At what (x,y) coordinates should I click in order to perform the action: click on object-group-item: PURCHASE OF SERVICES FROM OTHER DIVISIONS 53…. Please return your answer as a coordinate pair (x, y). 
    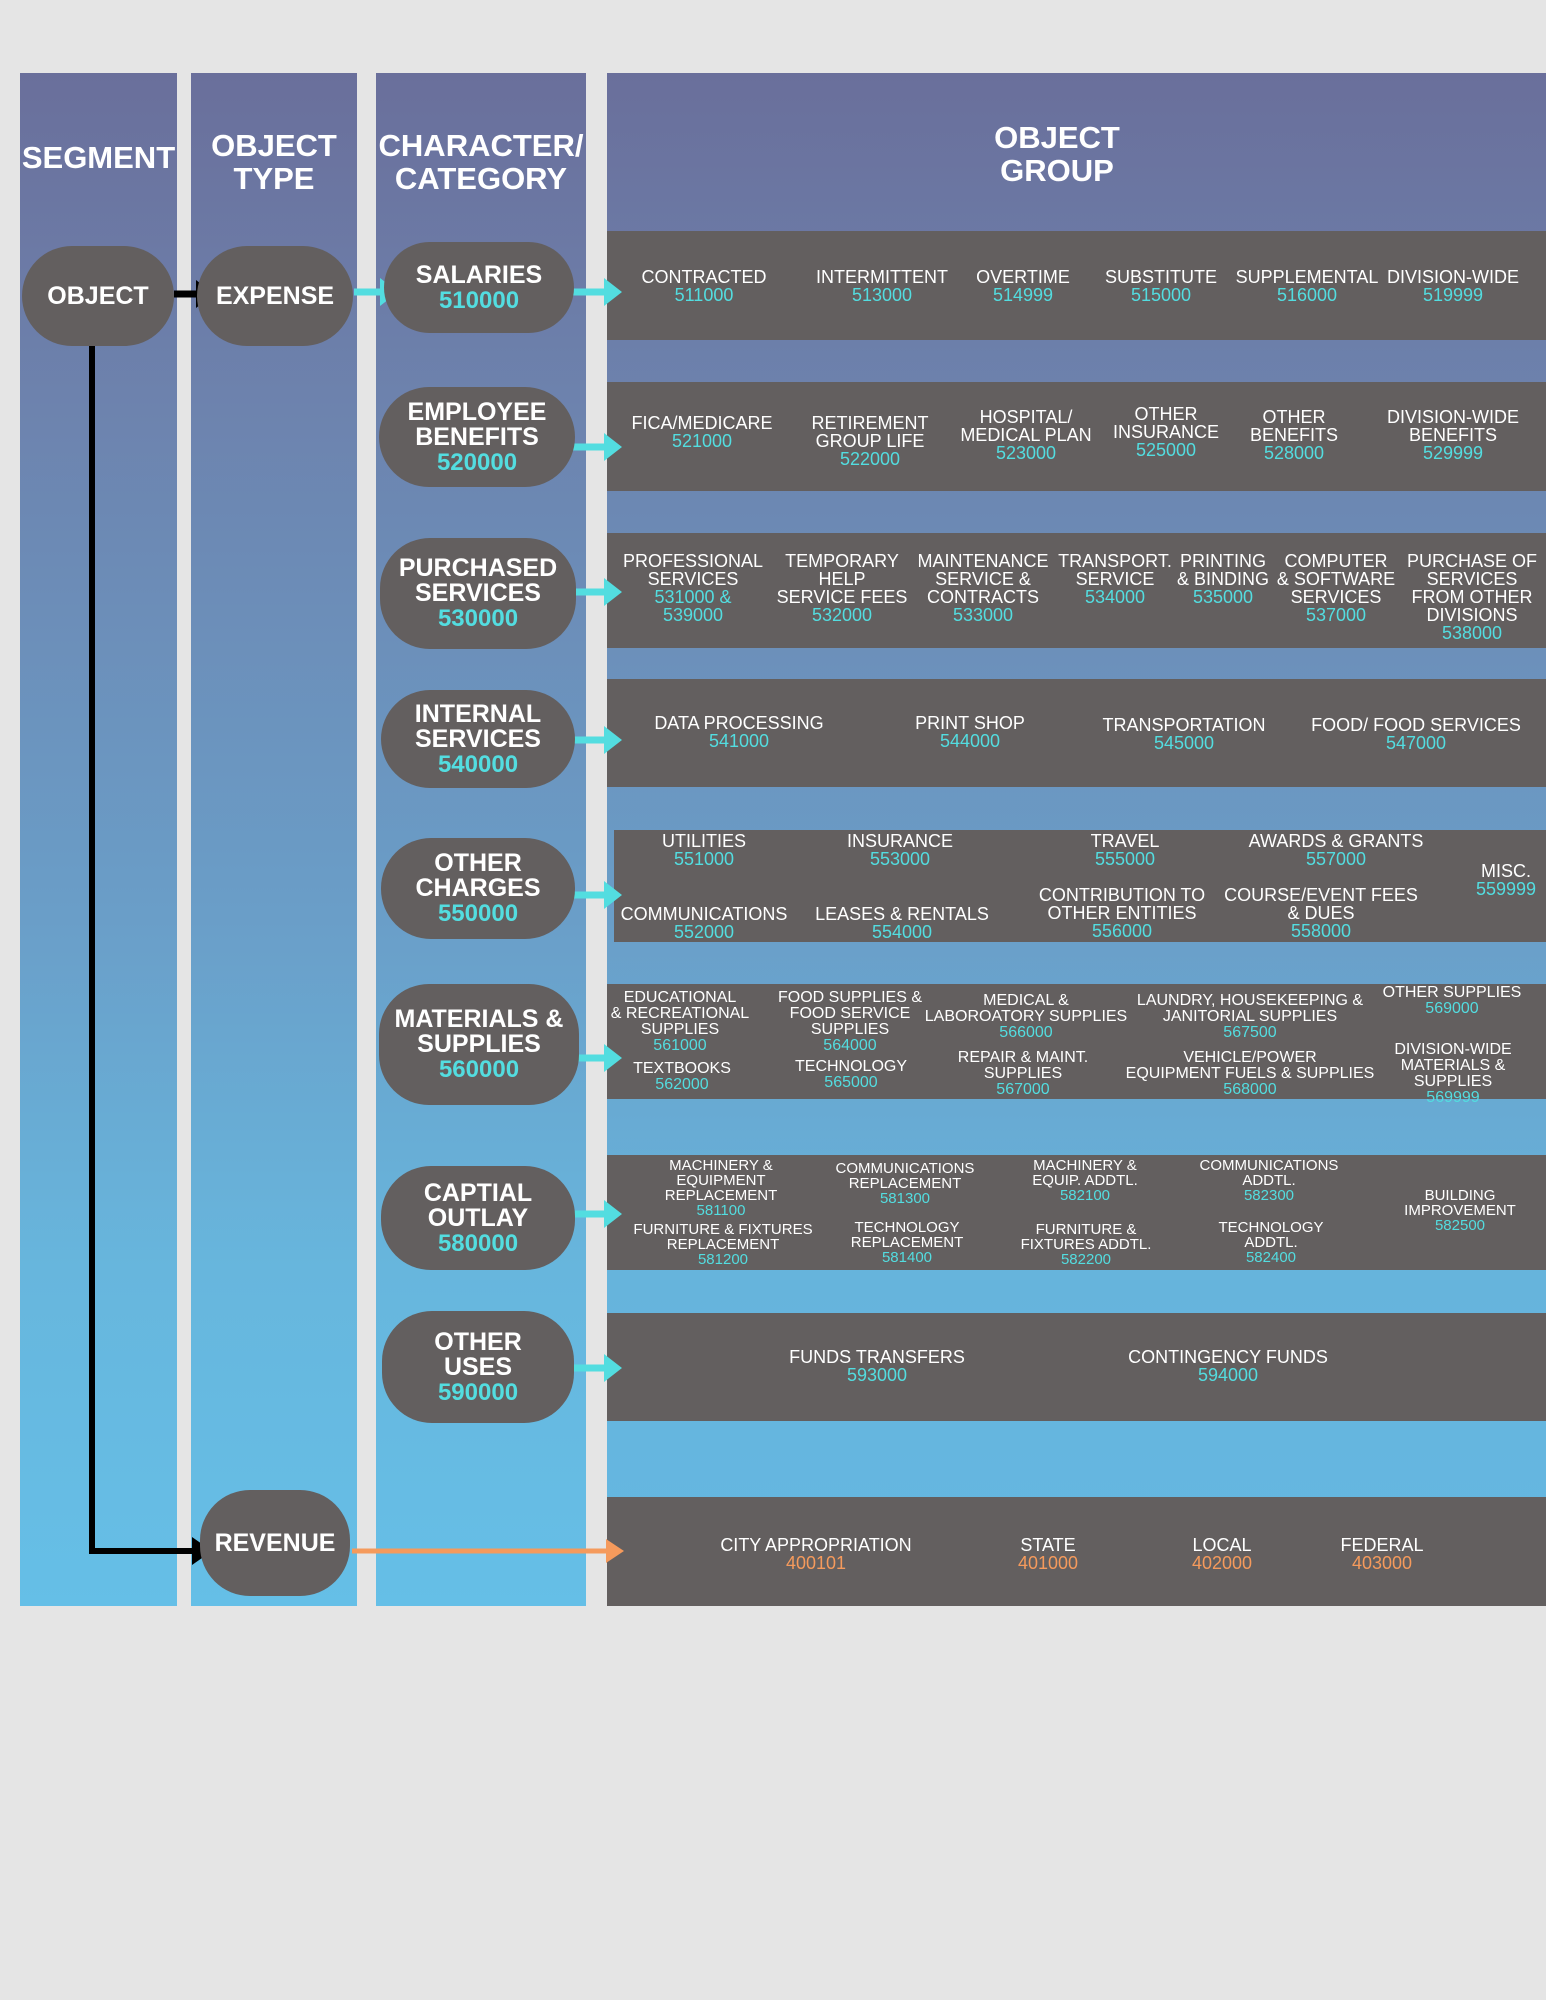
    Looking at the image, I should click on (1472, 597).